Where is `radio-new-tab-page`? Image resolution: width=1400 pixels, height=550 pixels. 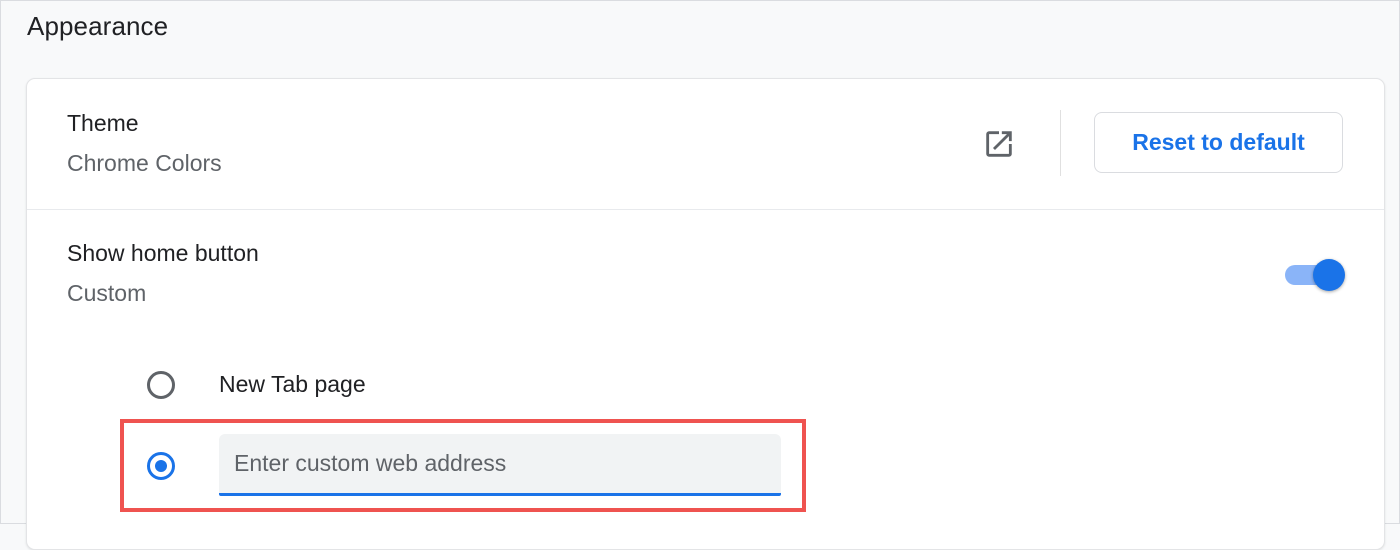 radio-new-tab-page is located at coordinates (161, 385).